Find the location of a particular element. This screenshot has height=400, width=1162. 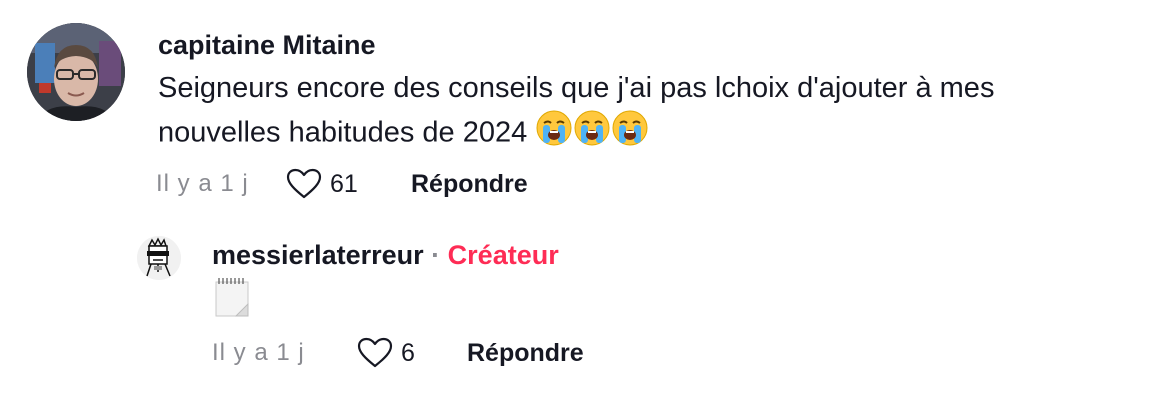

reply-timestamp: Il y a 1 j is located at coordinates (258, 352).